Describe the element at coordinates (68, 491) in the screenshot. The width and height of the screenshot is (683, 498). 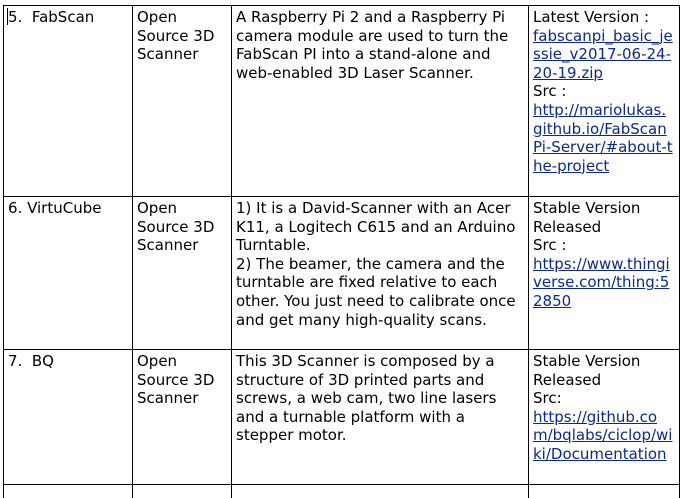
I see `row-index-cell` at that location.